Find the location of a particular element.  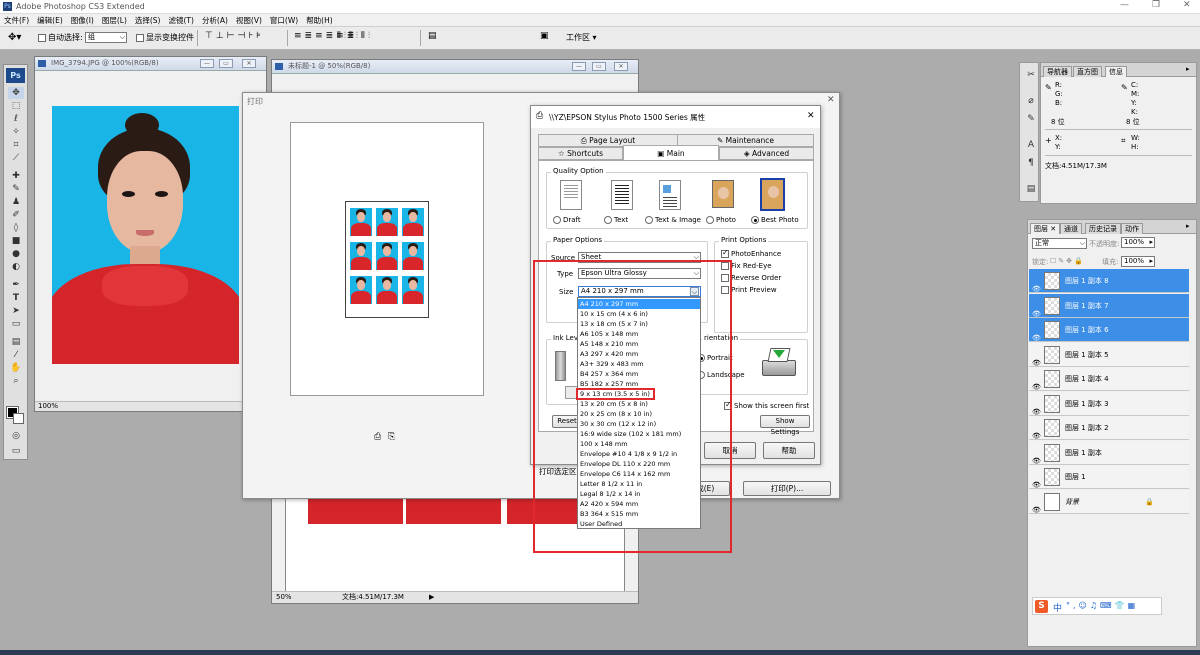

menu-item-9: 帮助(H) is located at coordinates (319, 20).